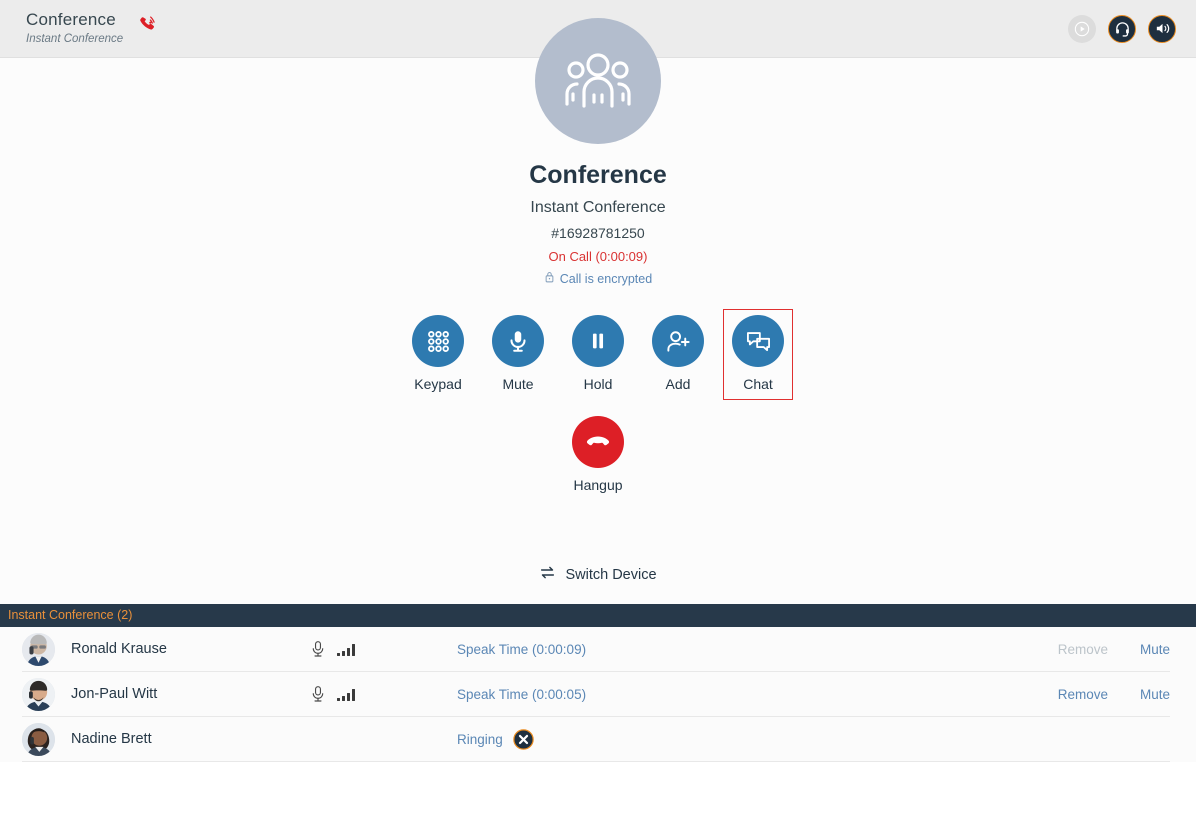  I want to click on hangup-phone-icon, so click(598, 442).